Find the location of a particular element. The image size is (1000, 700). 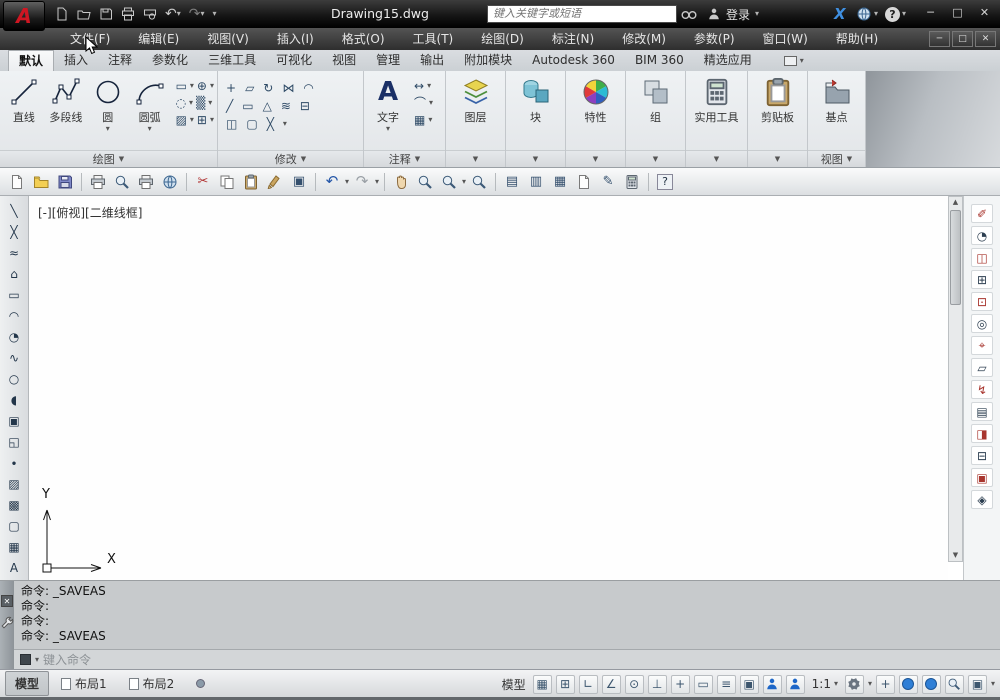

annotation-scale-button: 1:1 ▾ is located at coordinates (825, 684).